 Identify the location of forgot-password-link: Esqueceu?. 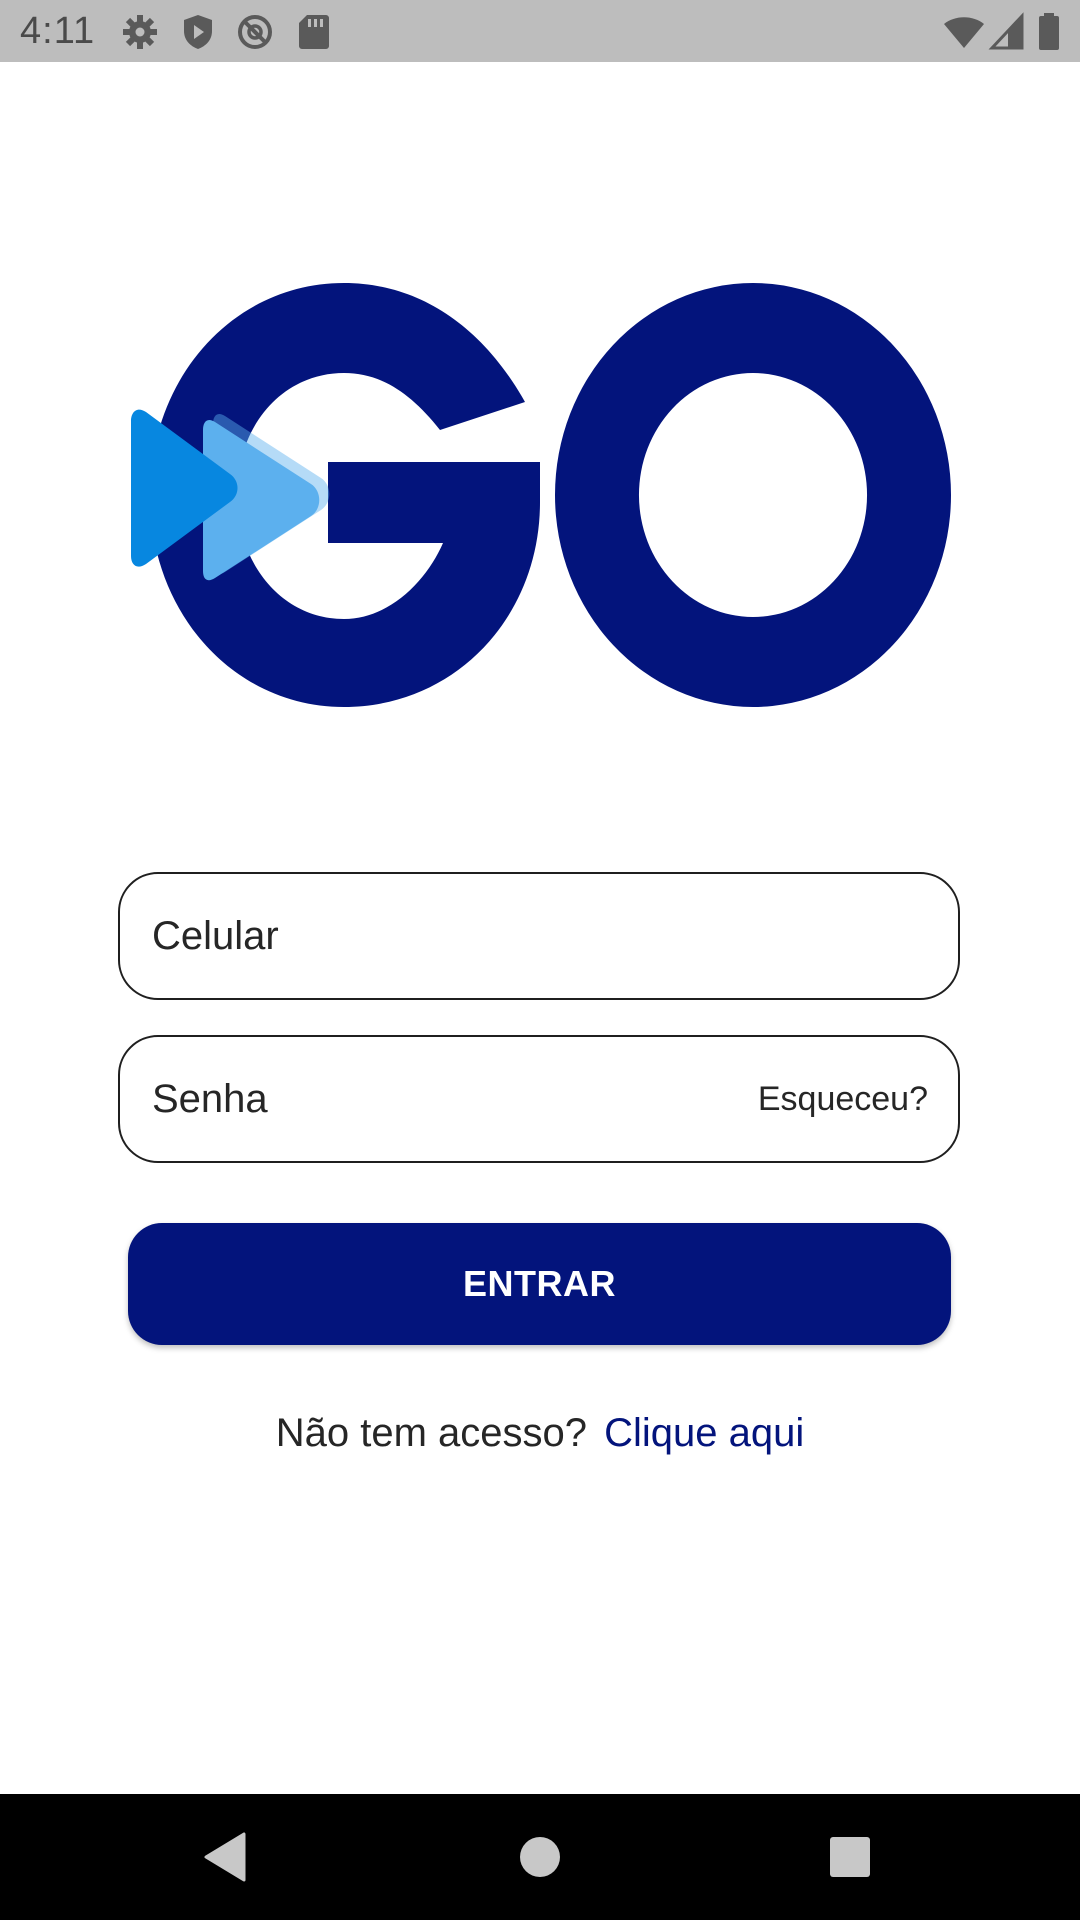
(843, 1099).